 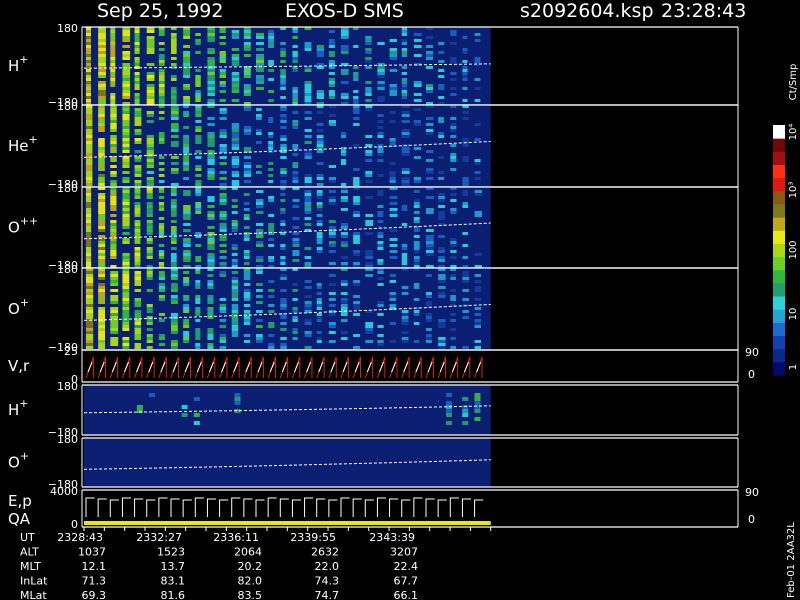 I want to click on panel-label: O+, so click(x=18, y=307).